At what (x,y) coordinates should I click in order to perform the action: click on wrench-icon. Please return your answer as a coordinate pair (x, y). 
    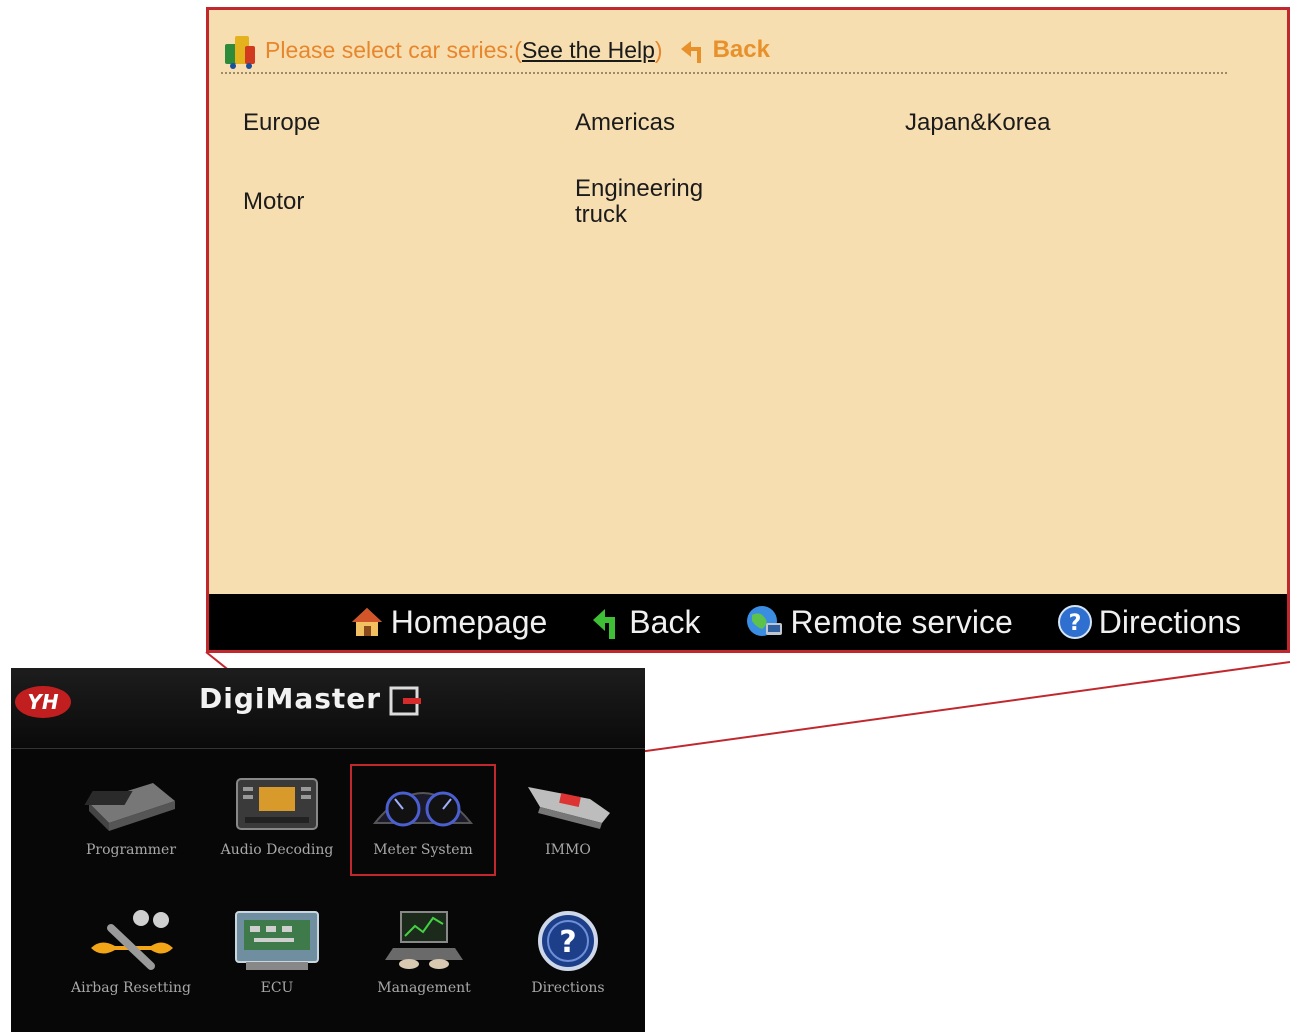
    Looking at the image, I should click on (132, 940).